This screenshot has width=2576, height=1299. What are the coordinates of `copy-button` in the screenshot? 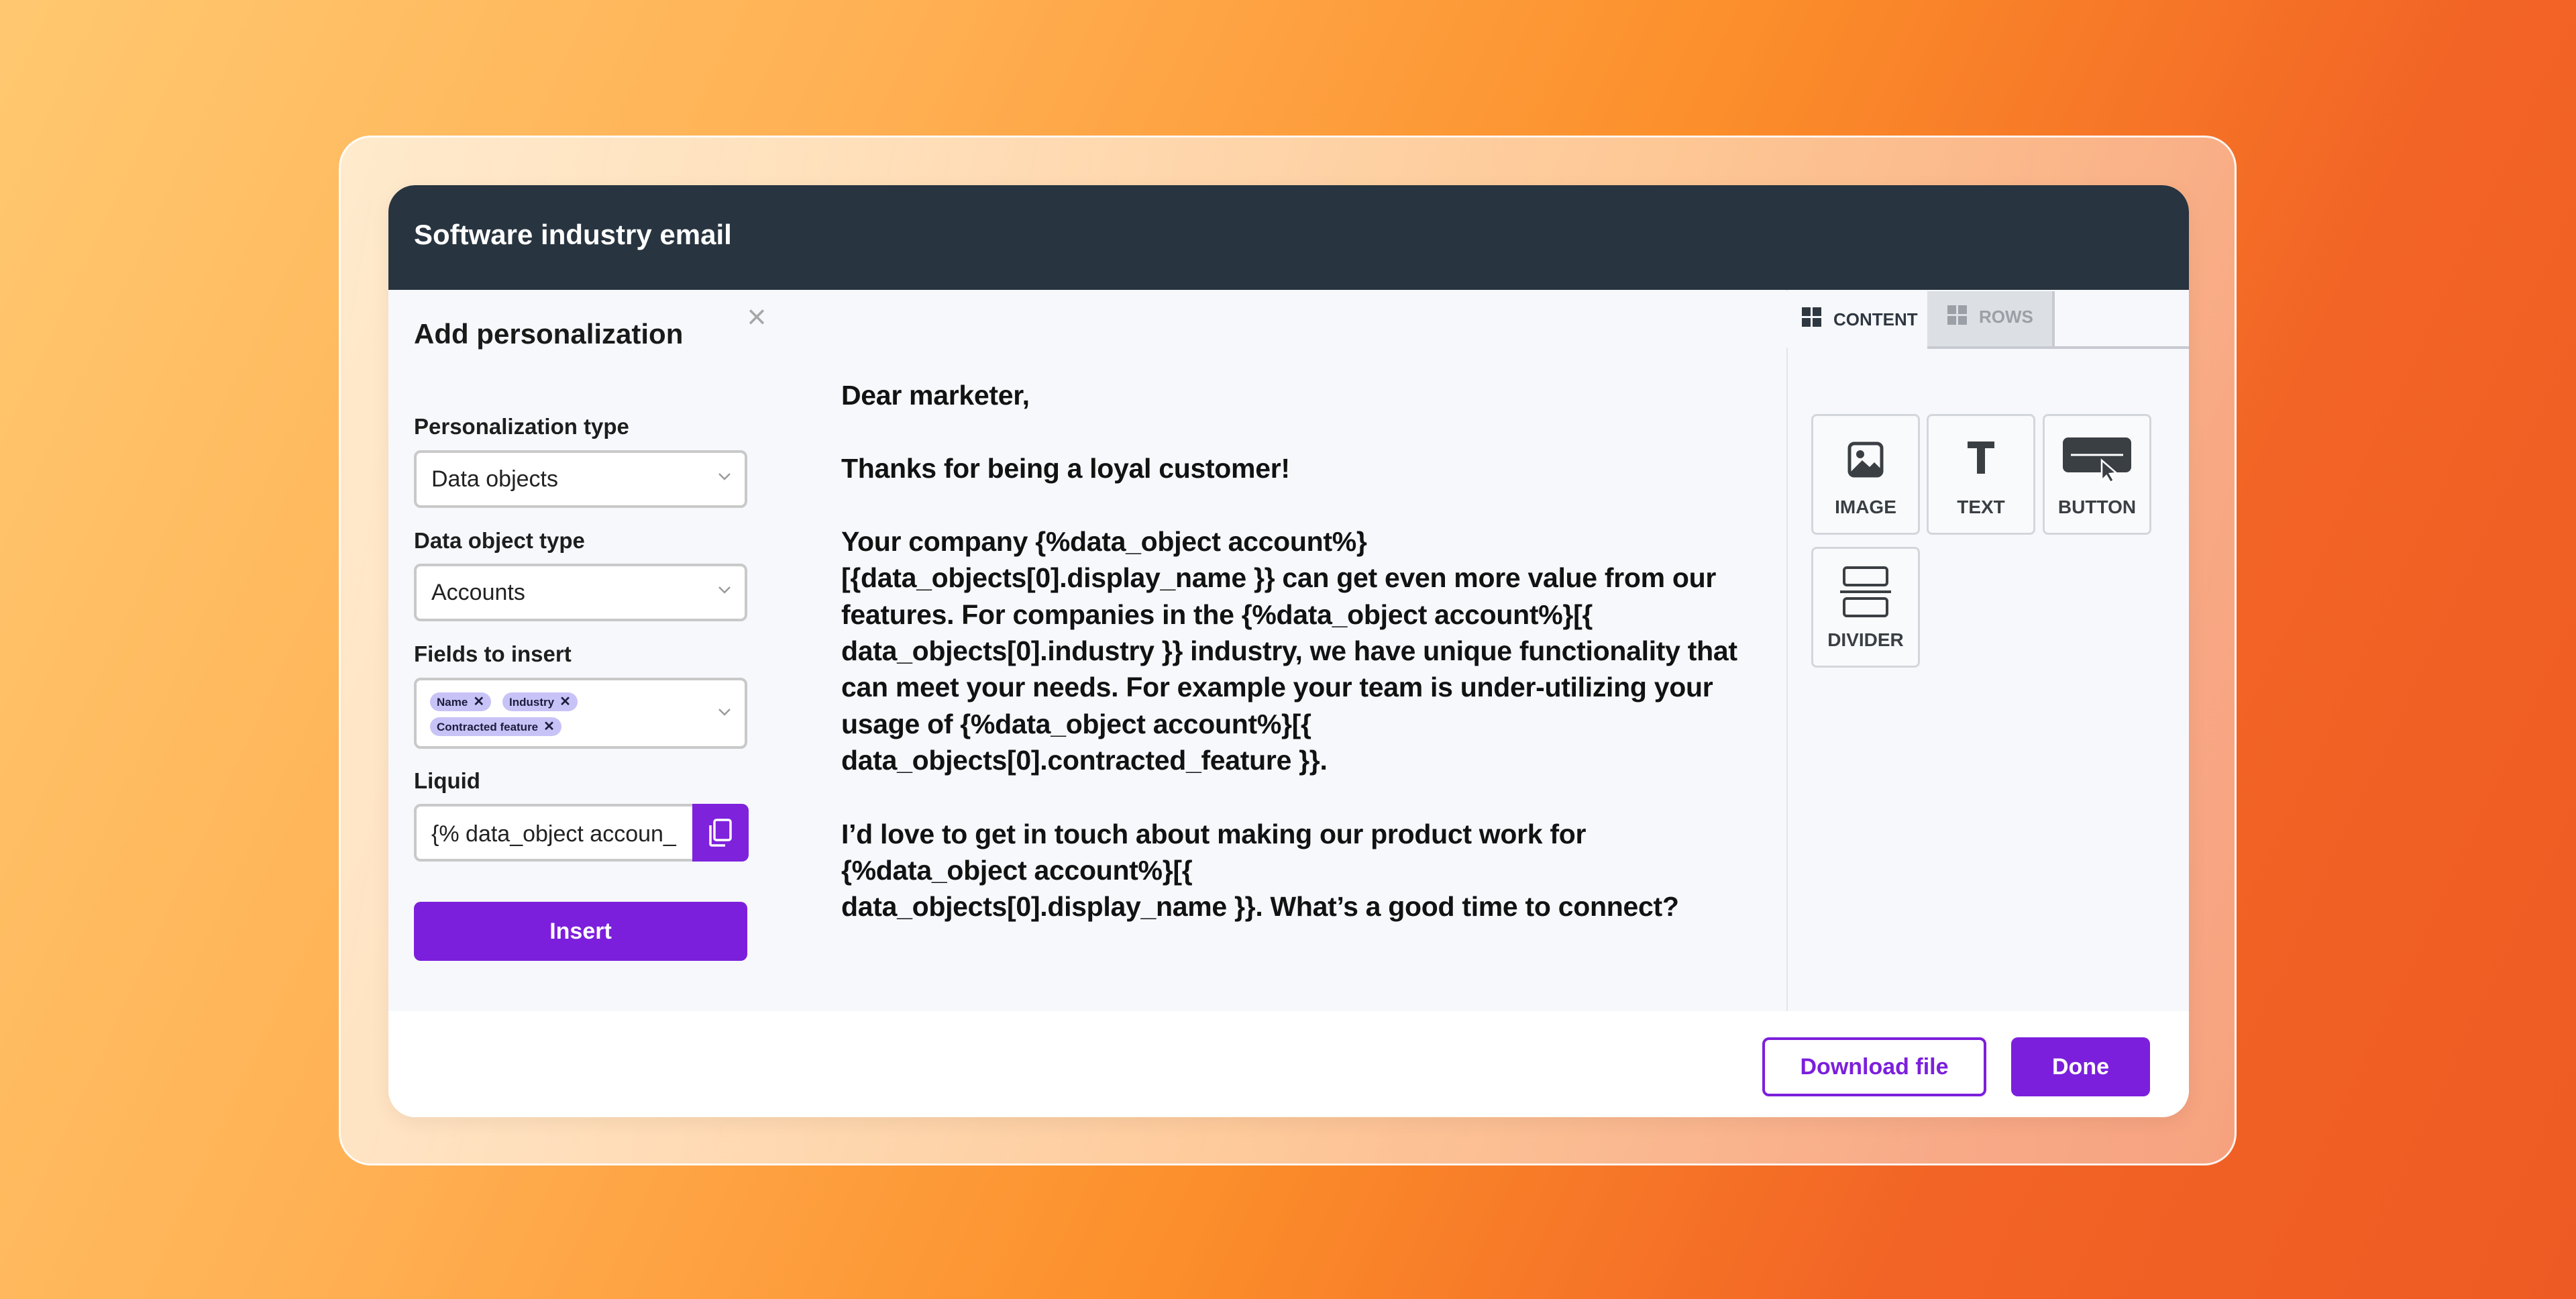 It's located at (720, 833).